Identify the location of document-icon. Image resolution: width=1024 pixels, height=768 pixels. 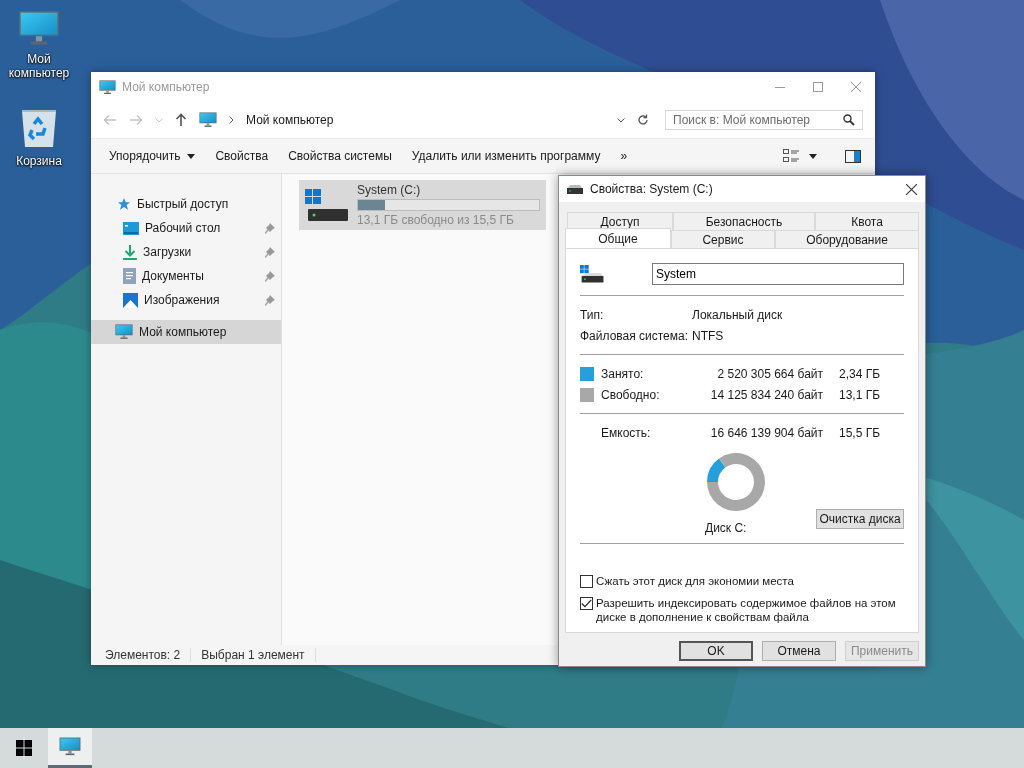
(129, 276).